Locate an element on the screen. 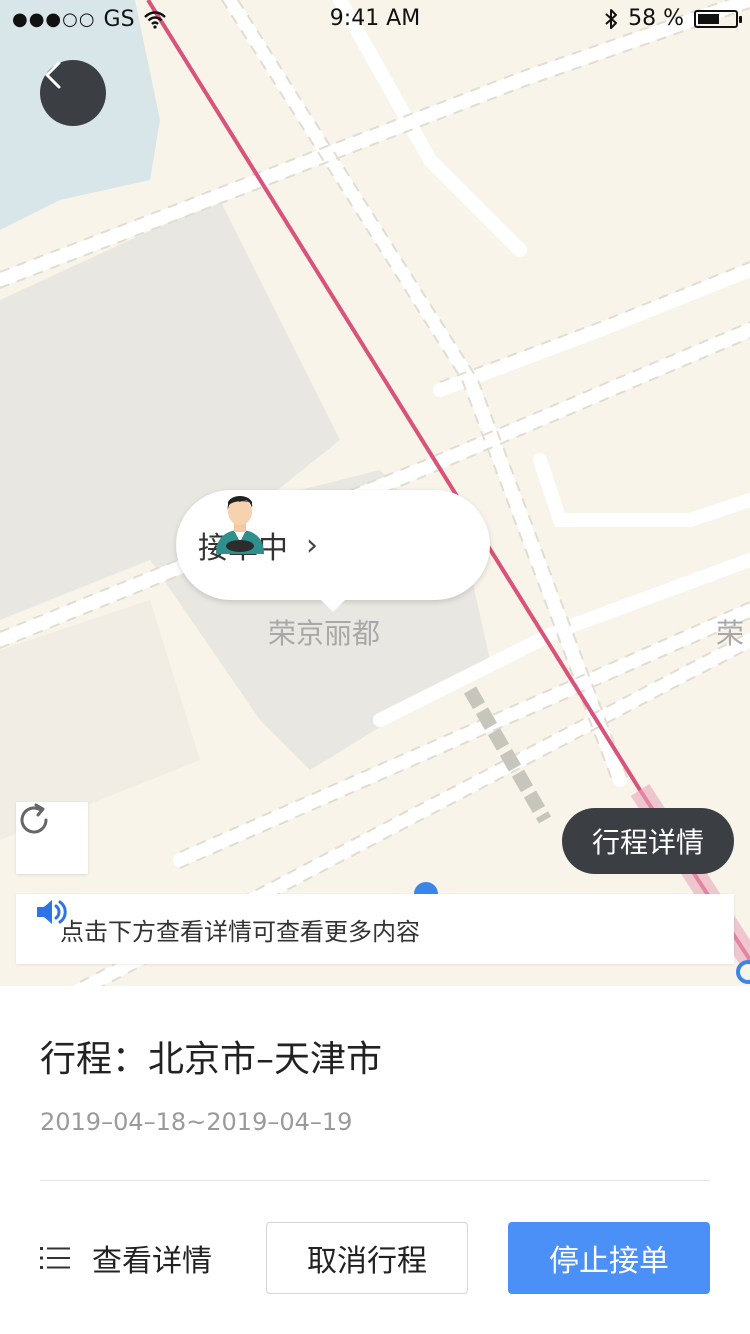 The width and height of the screenshot is (750, 1334). view-detail-label: 查看详情 is located at coordinates (152, 1261).